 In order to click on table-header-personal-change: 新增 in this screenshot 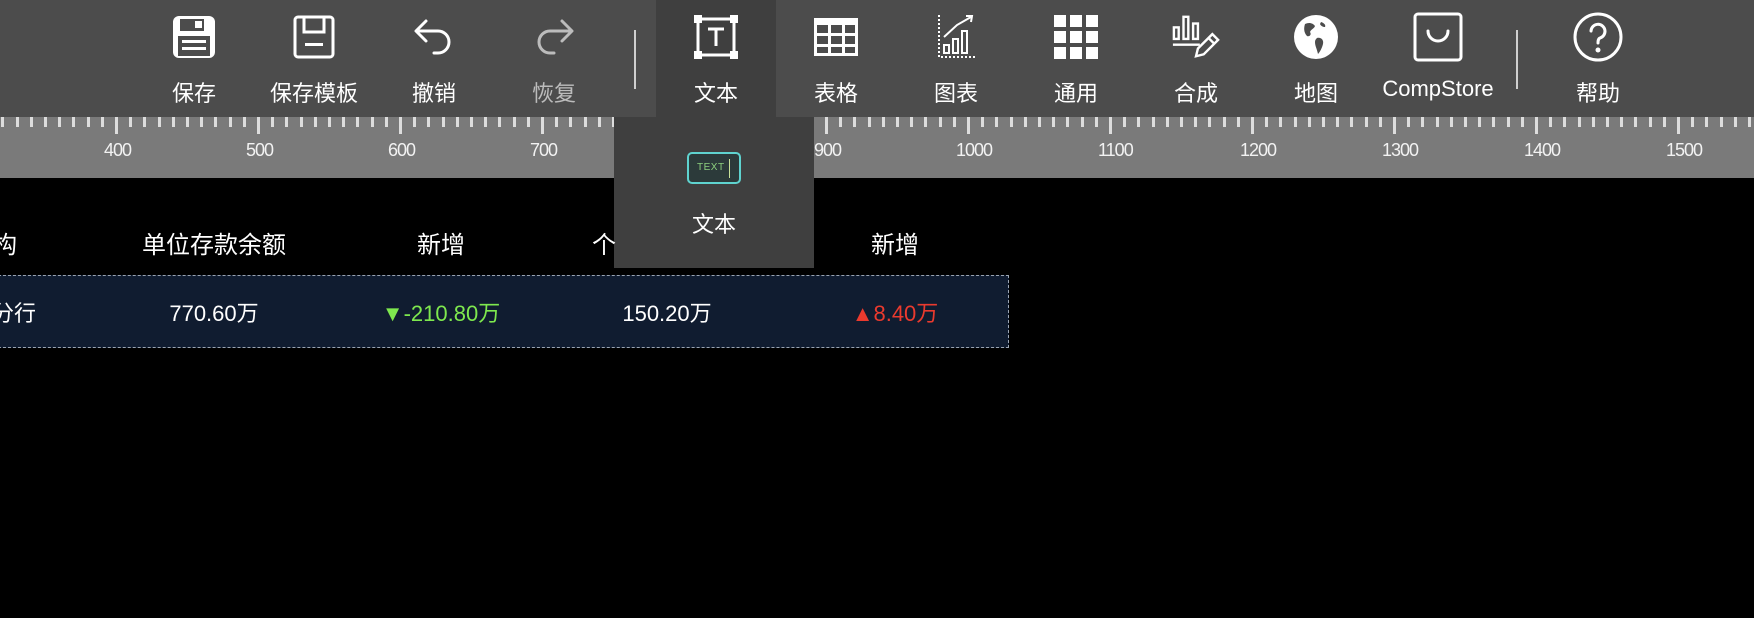, I will do `click(895, 245)`.